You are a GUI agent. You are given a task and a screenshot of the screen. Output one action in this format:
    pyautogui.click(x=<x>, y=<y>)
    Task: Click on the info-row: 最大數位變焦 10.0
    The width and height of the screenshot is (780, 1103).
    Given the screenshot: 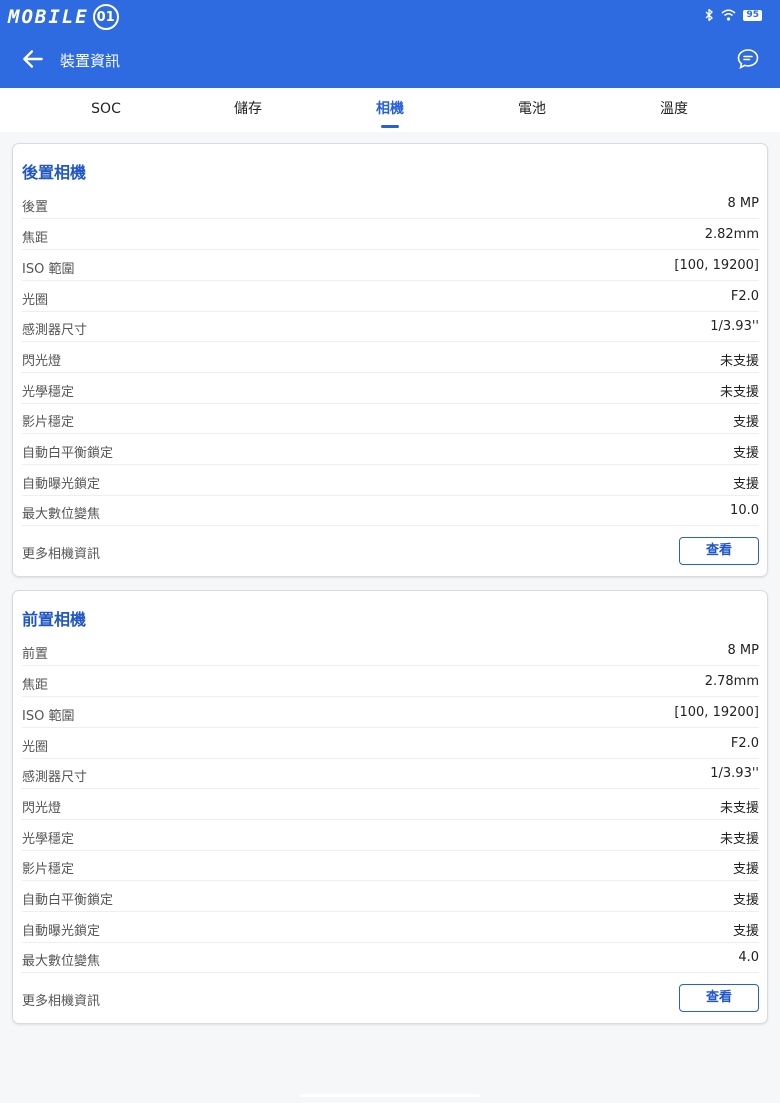 What is the action you would take?
    pyautogui.click(x=390, y=510)
    